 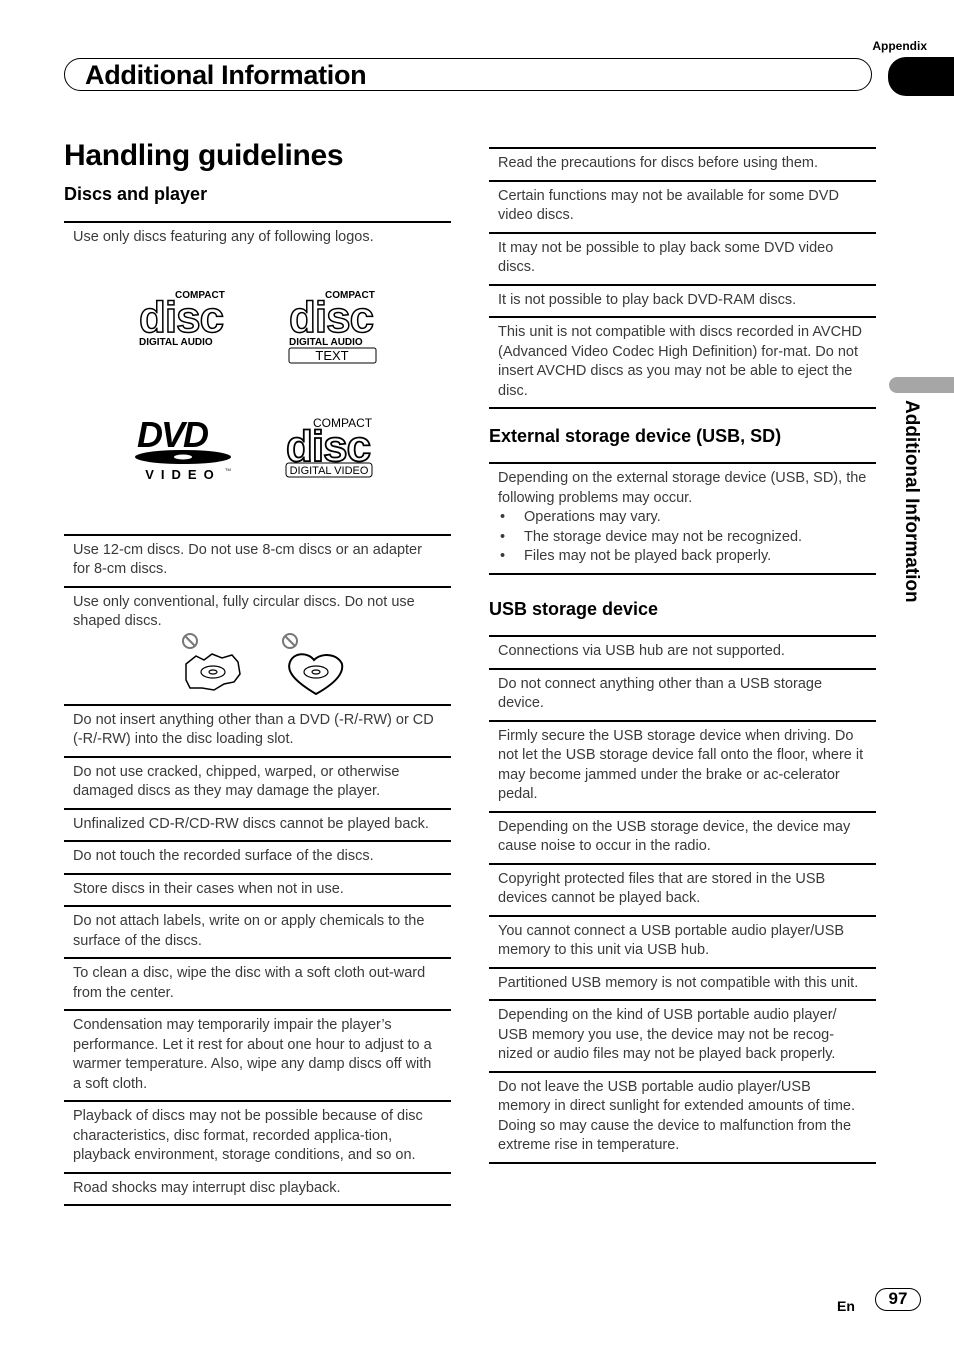 I want to click on compact-disc-digital-video-logo: COMPACT disc DIGITAL VIDEO, so click(x=329, y=446).